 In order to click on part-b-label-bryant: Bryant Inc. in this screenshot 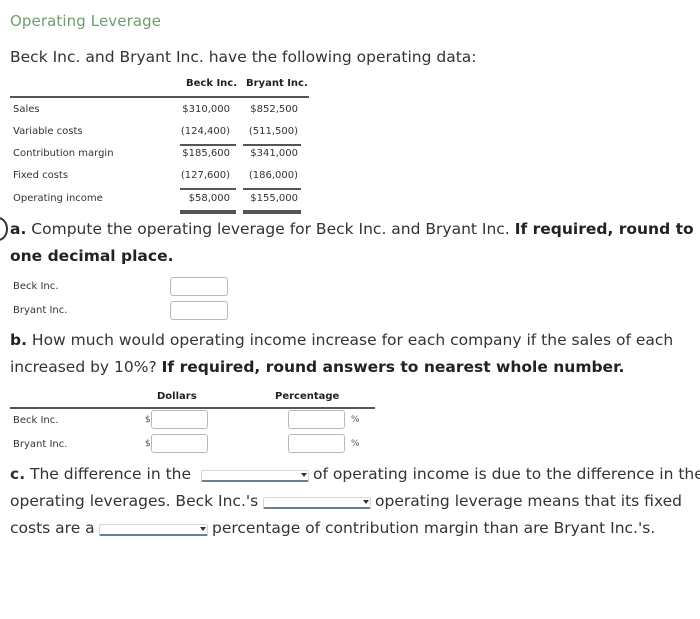, I will do `click(40, 444)`.